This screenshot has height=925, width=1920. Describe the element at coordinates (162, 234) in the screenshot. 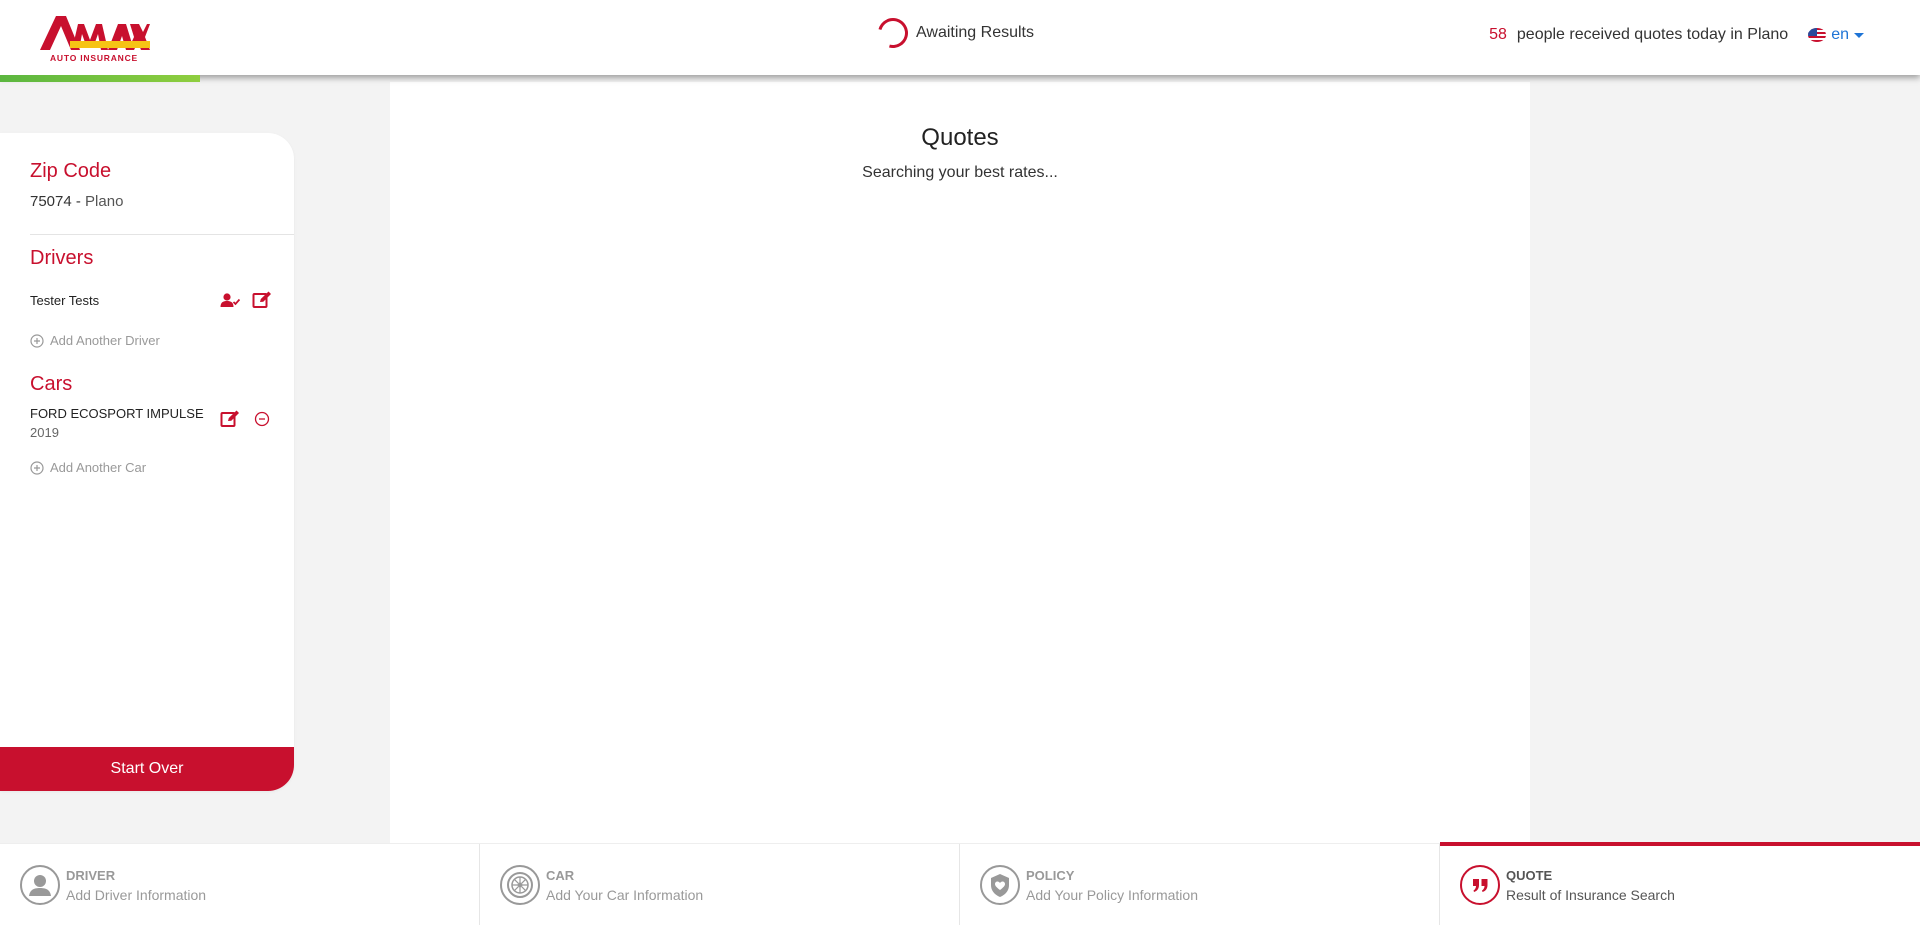

I see `divider` at that location.